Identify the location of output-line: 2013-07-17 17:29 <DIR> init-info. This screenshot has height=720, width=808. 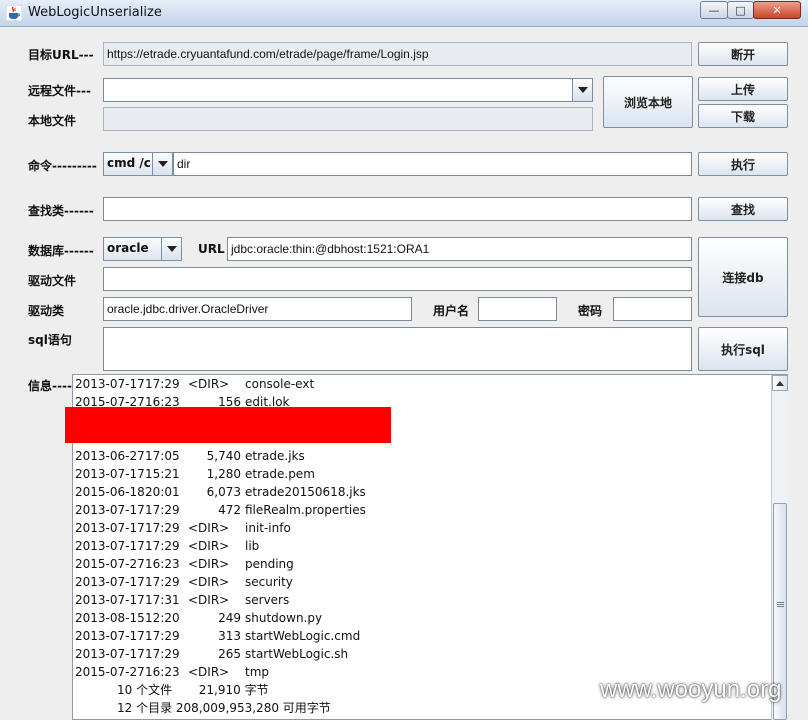
(422, 528).